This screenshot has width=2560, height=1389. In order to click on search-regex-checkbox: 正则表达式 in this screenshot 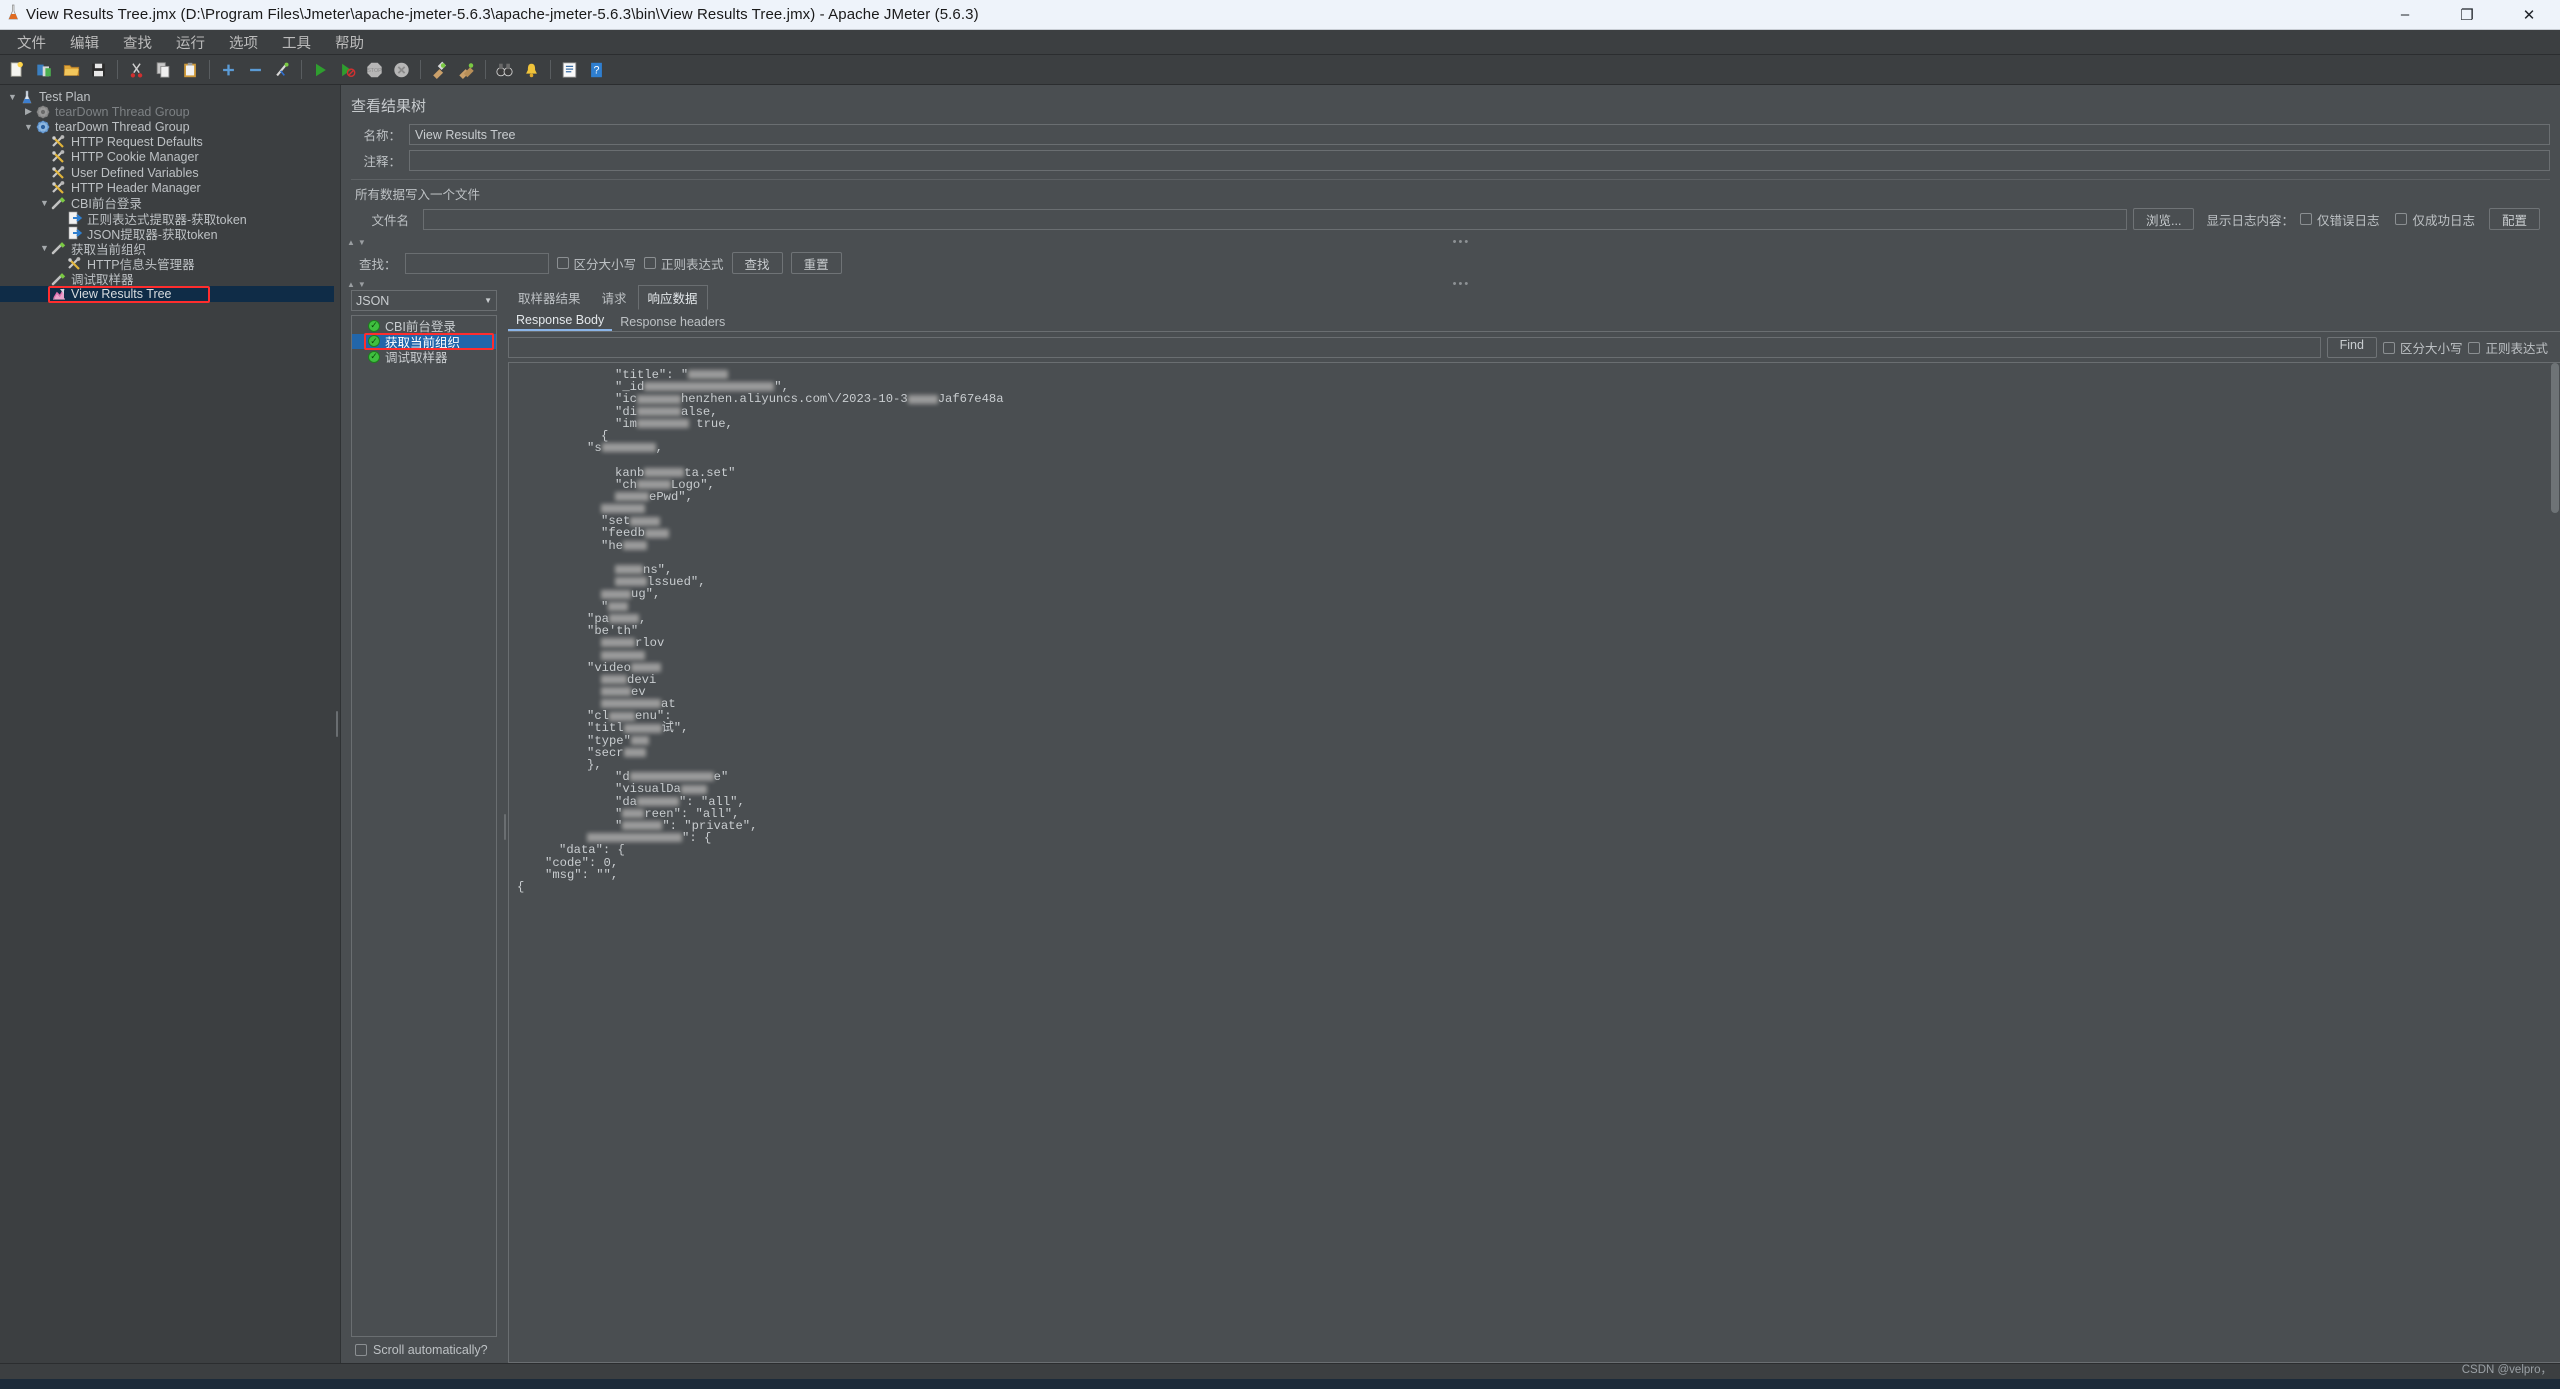, I will do `click(684, 263)`.